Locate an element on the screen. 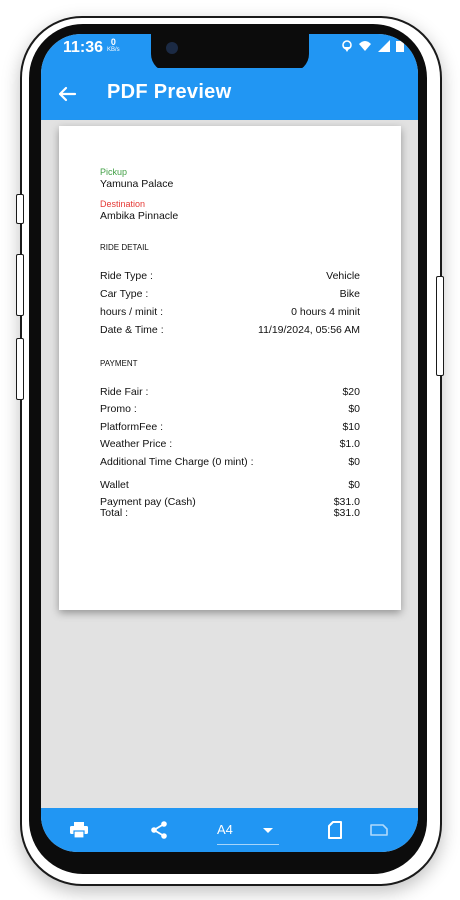  row-value: $31.0 is located at coordinates (346, 513).